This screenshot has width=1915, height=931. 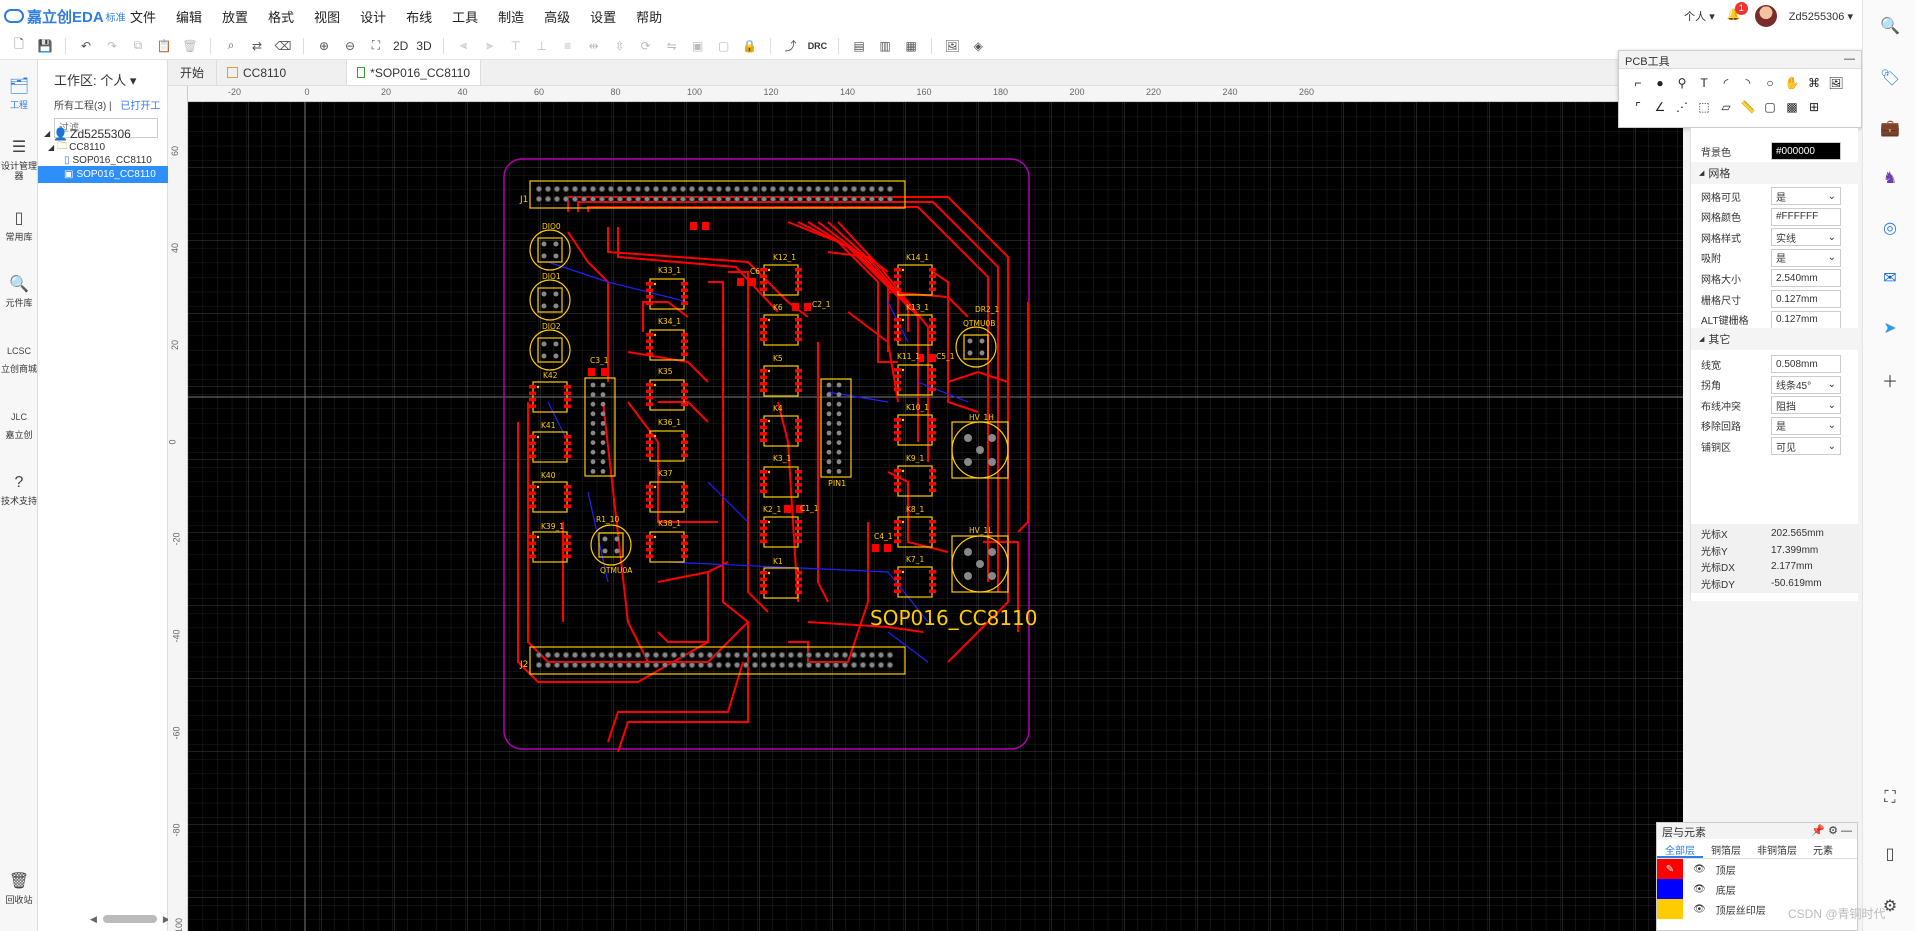 What do you see at coordinates (885, 46) in the screenshot?
I see `gerber-icon: ▥` at bounding box center [885, 46].